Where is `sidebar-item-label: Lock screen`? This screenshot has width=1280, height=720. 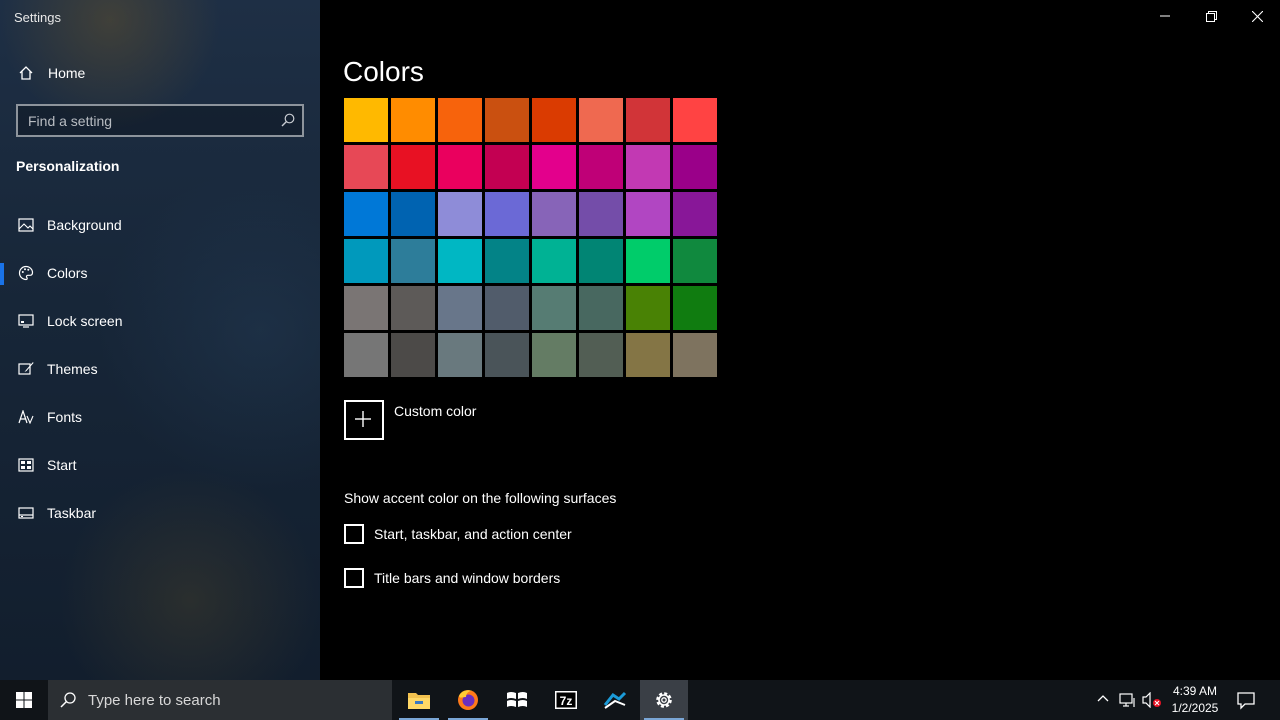 sidebar-item-label: Lock screen is located at coordinates (85, 321).